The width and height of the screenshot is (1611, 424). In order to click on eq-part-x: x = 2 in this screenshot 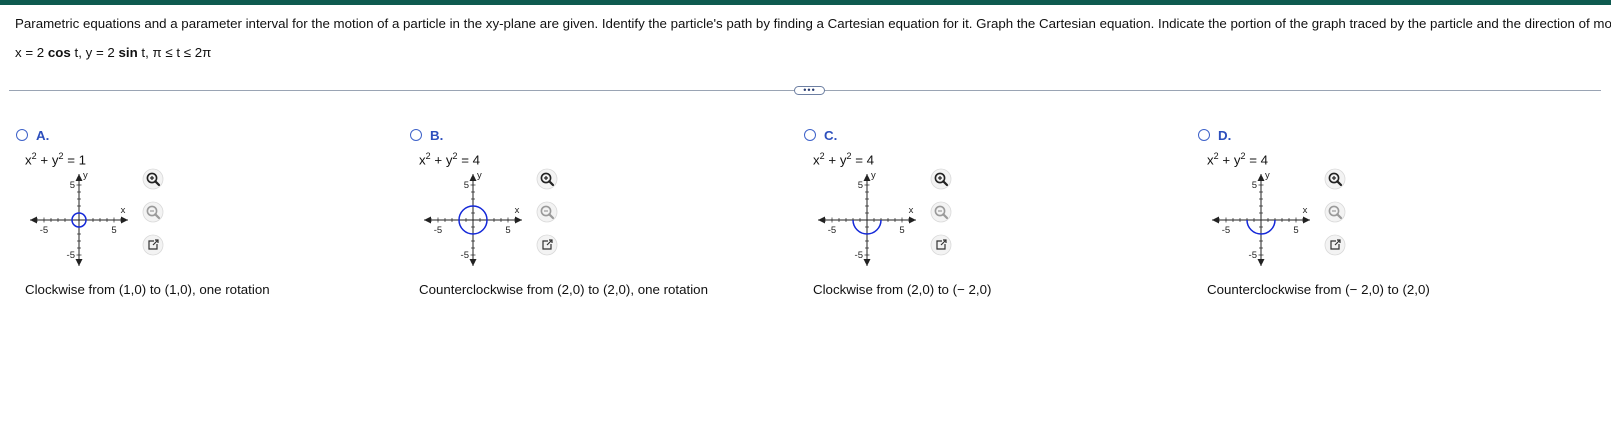, I will do `click(31, 52)`.